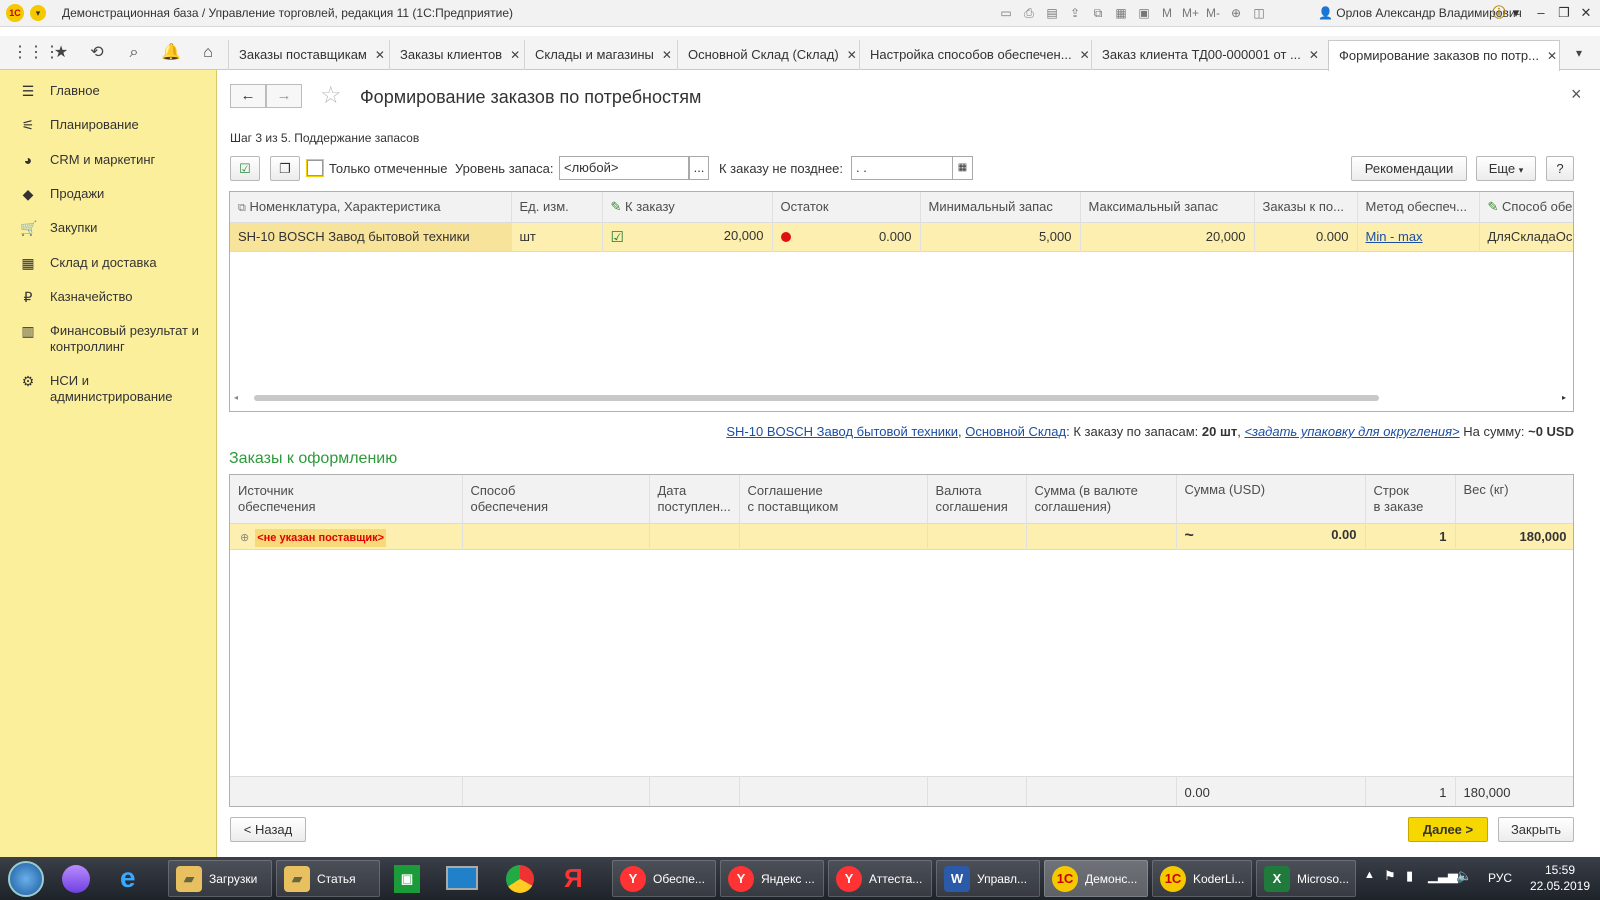  What do you see at coordinates (1000, 207) in the screenshot?
I see `col-min-stock: Минимальный запас` at bounding box center [1000, 207].